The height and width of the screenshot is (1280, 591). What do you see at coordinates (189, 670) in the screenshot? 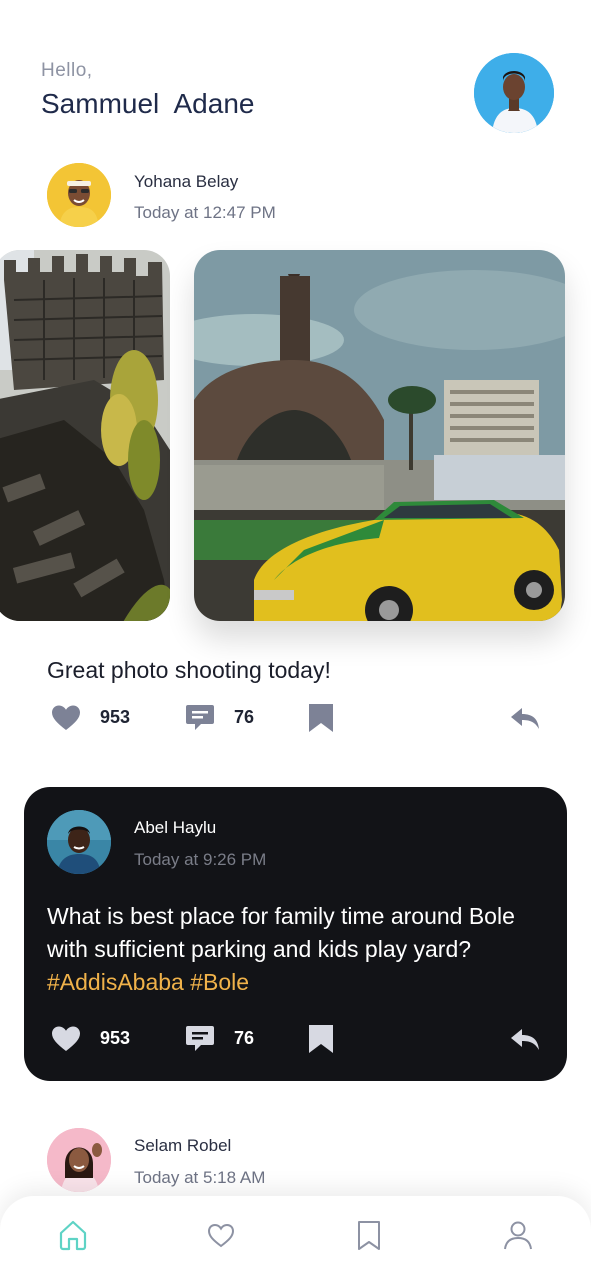
I see `post-text: Great photo shooting today!` at bounding box center [189, 670].